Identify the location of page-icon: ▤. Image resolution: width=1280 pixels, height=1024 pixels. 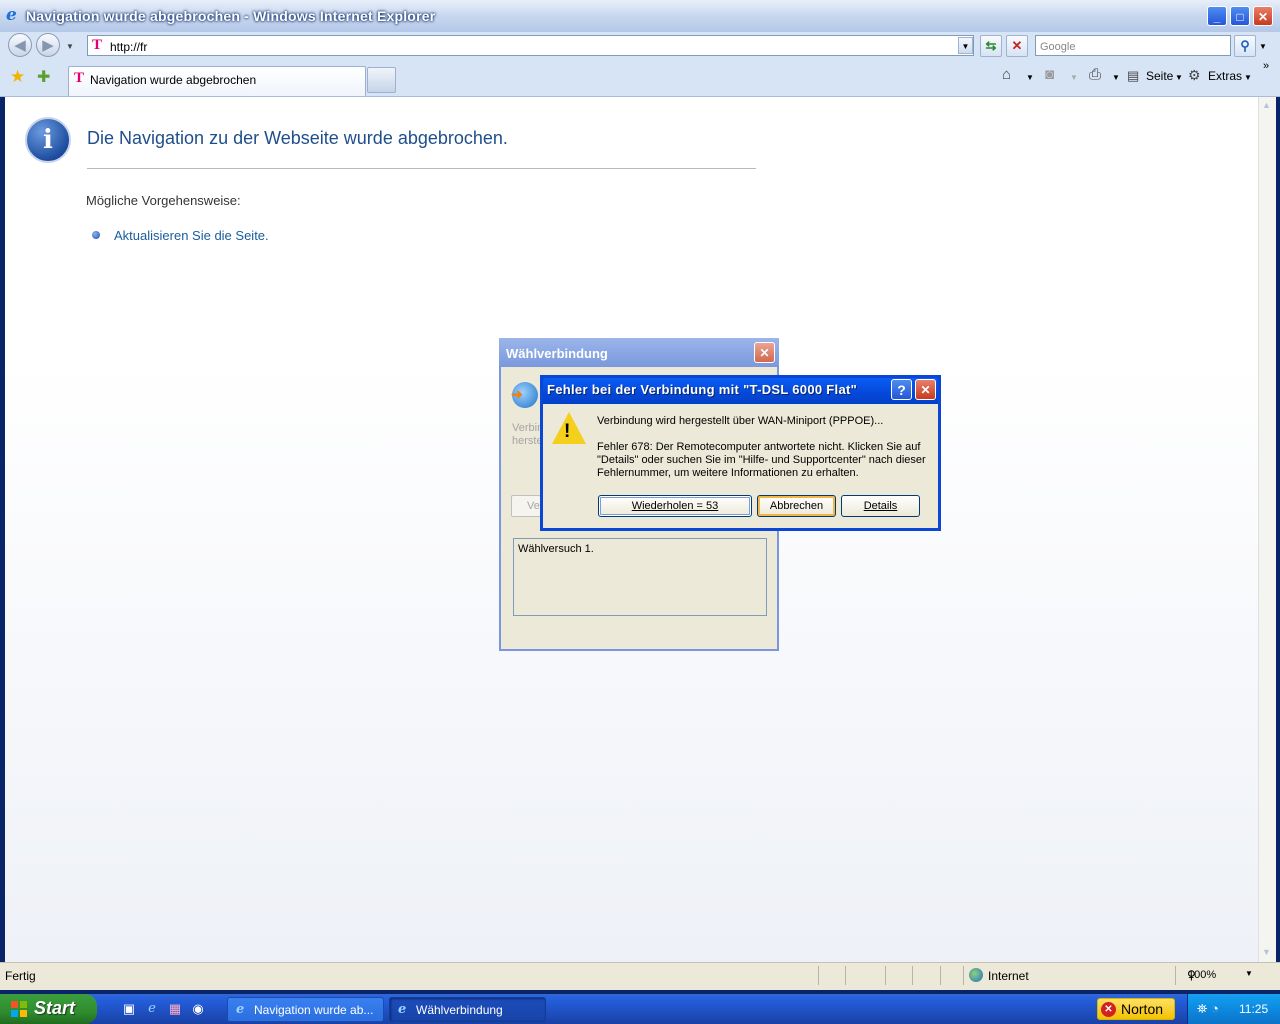
(1133, 76).